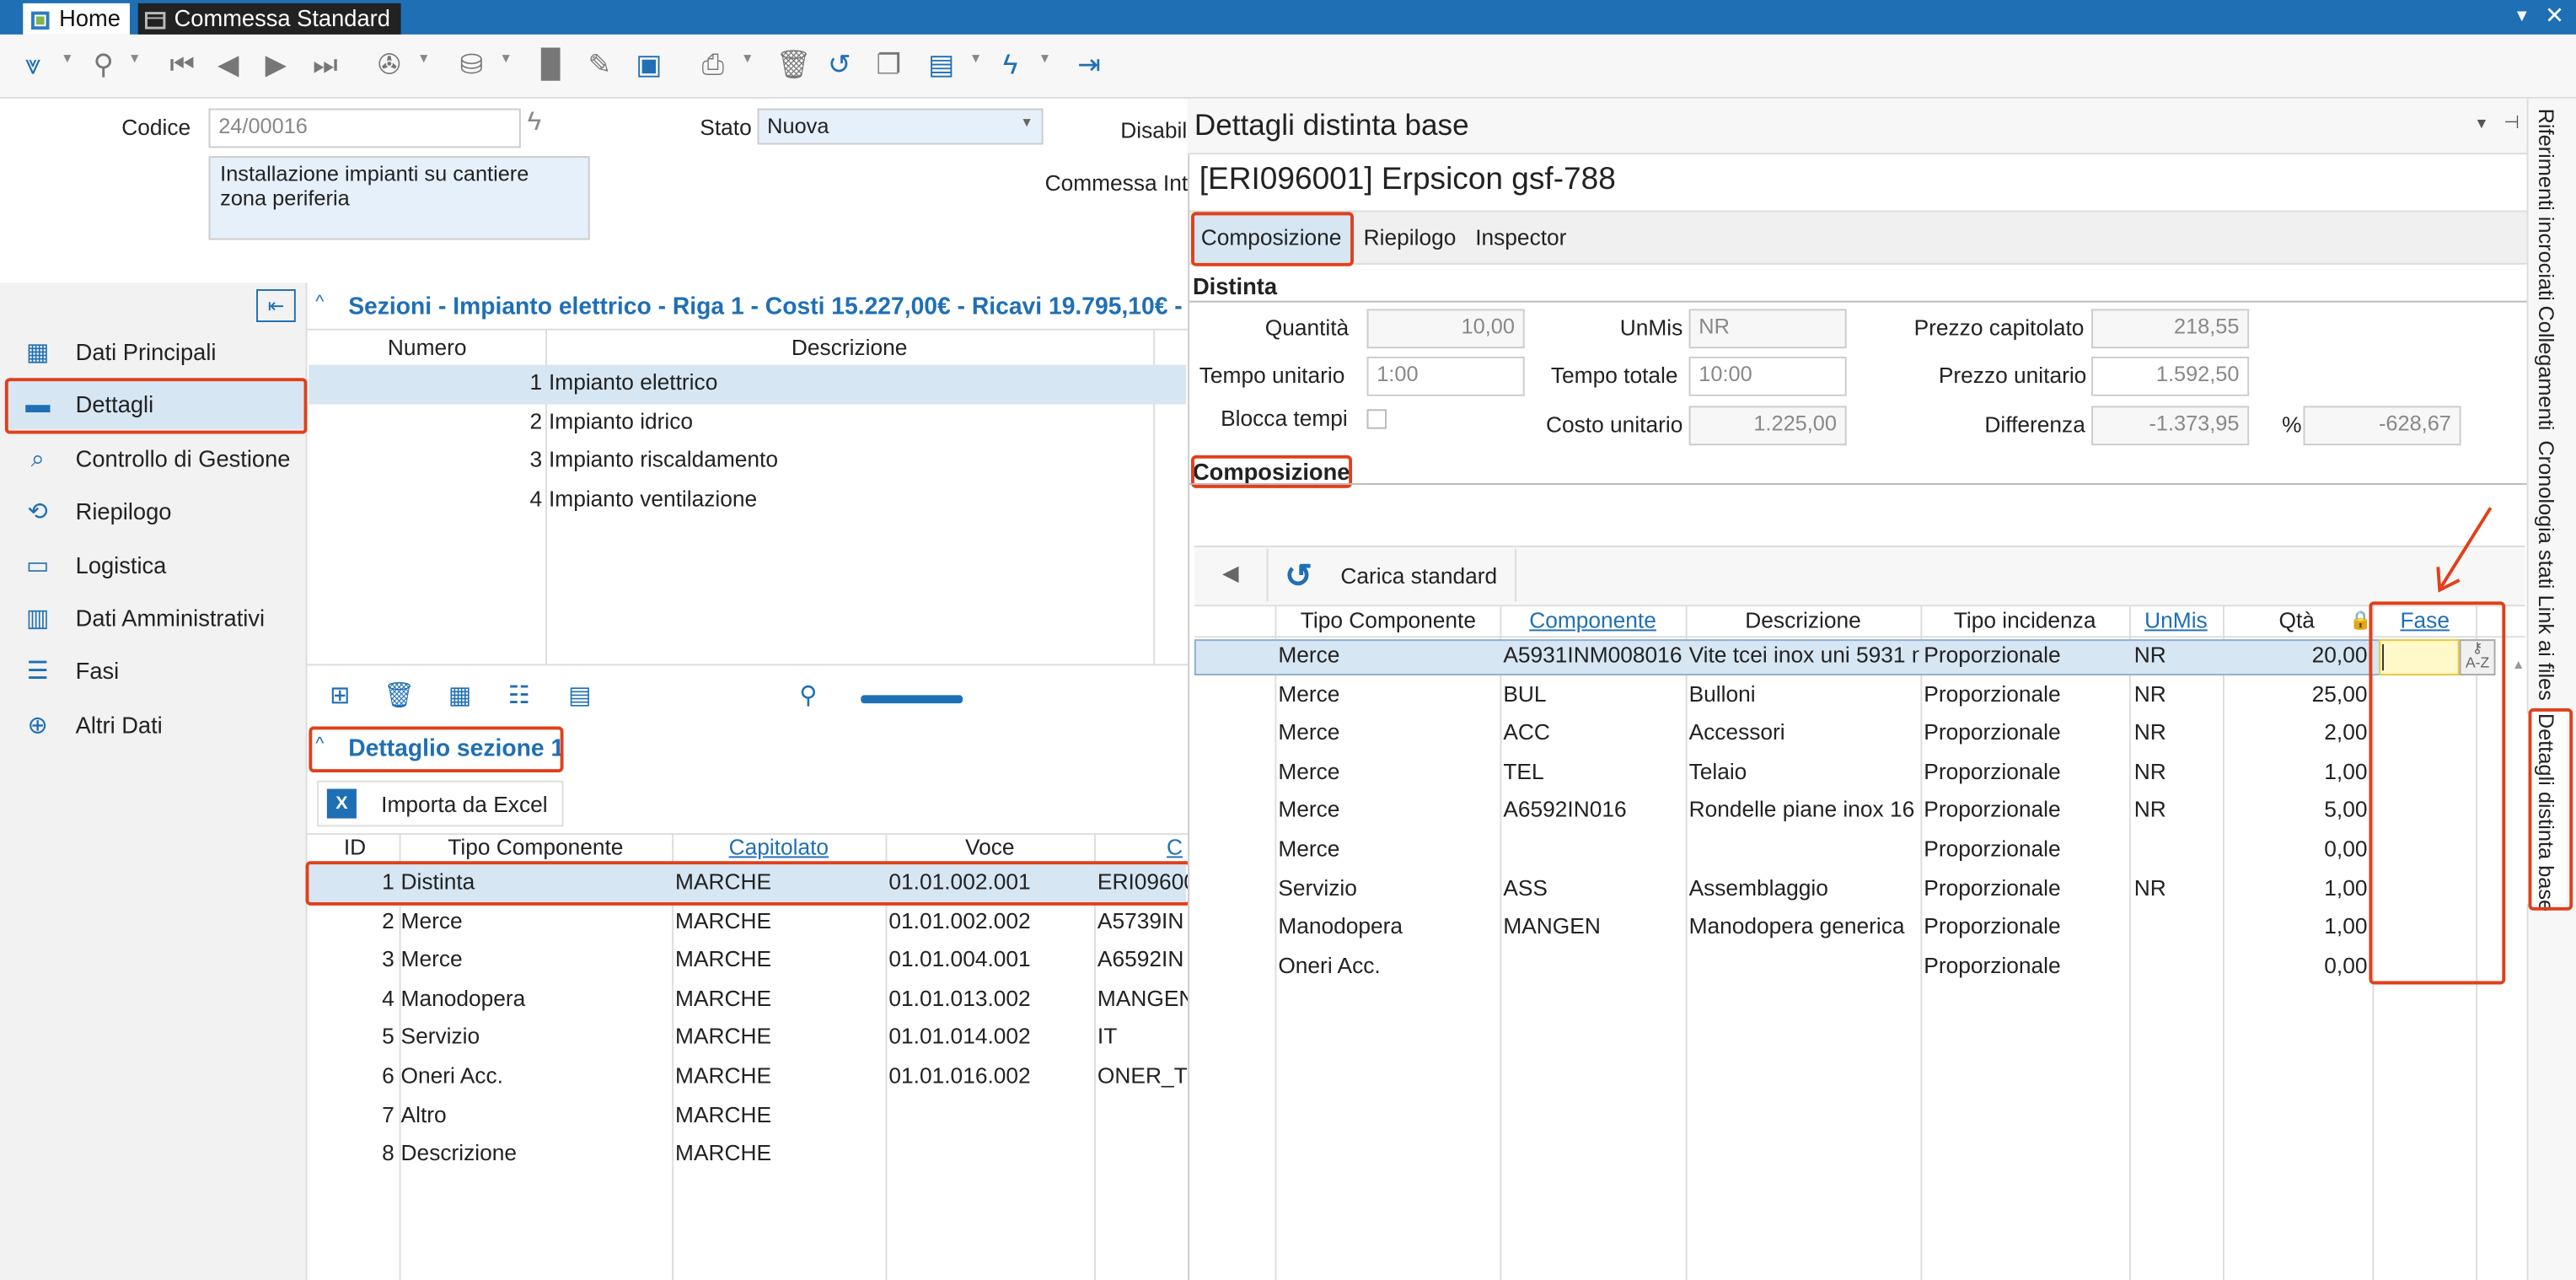  I want to click on row-descrizione: Assemblaggio, so click(1804, 887).